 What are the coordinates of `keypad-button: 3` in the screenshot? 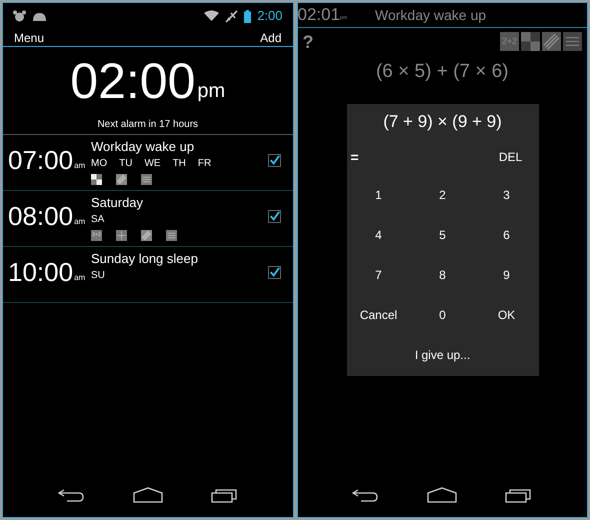 It's located at (506, 195).